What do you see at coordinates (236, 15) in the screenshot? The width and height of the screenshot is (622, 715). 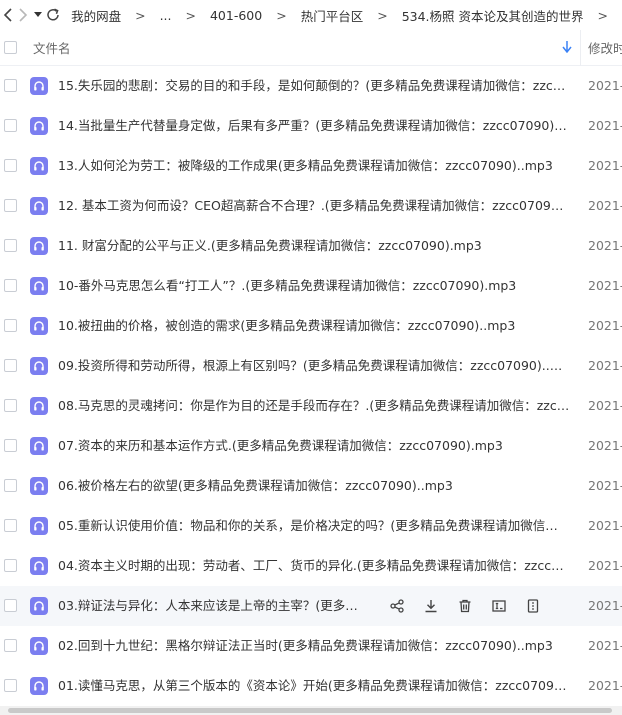 I see `breadcrumb-item: 401-600` at bounding box center [236, 15].